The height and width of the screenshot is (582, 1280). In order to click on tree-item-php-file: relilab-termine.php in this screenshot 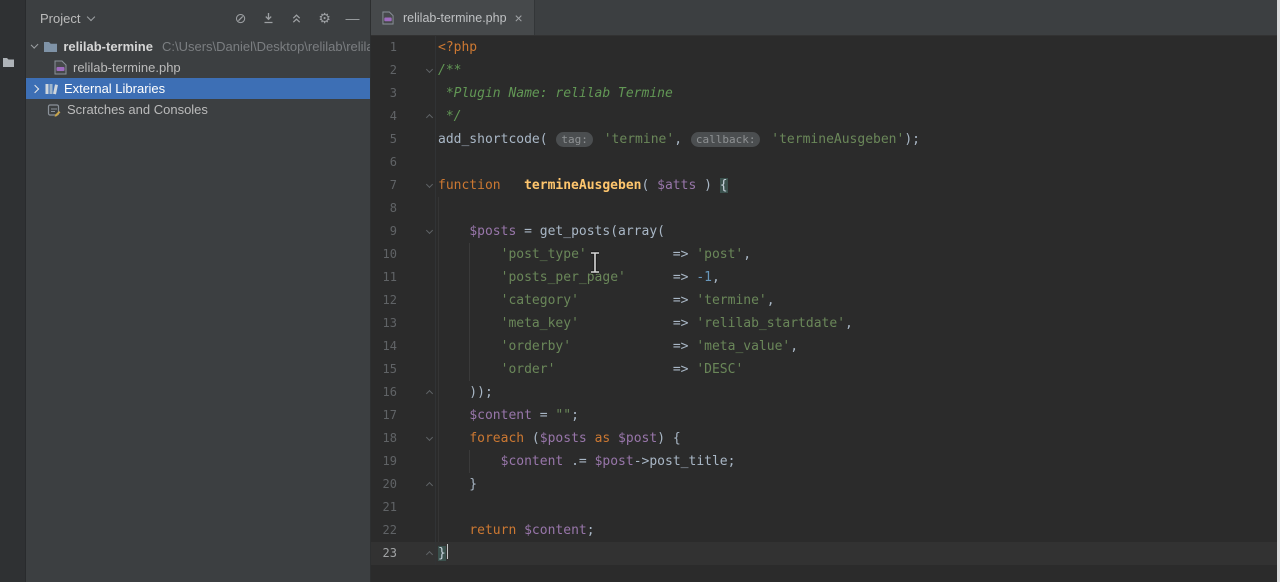, I will do `click(198, 67)`.